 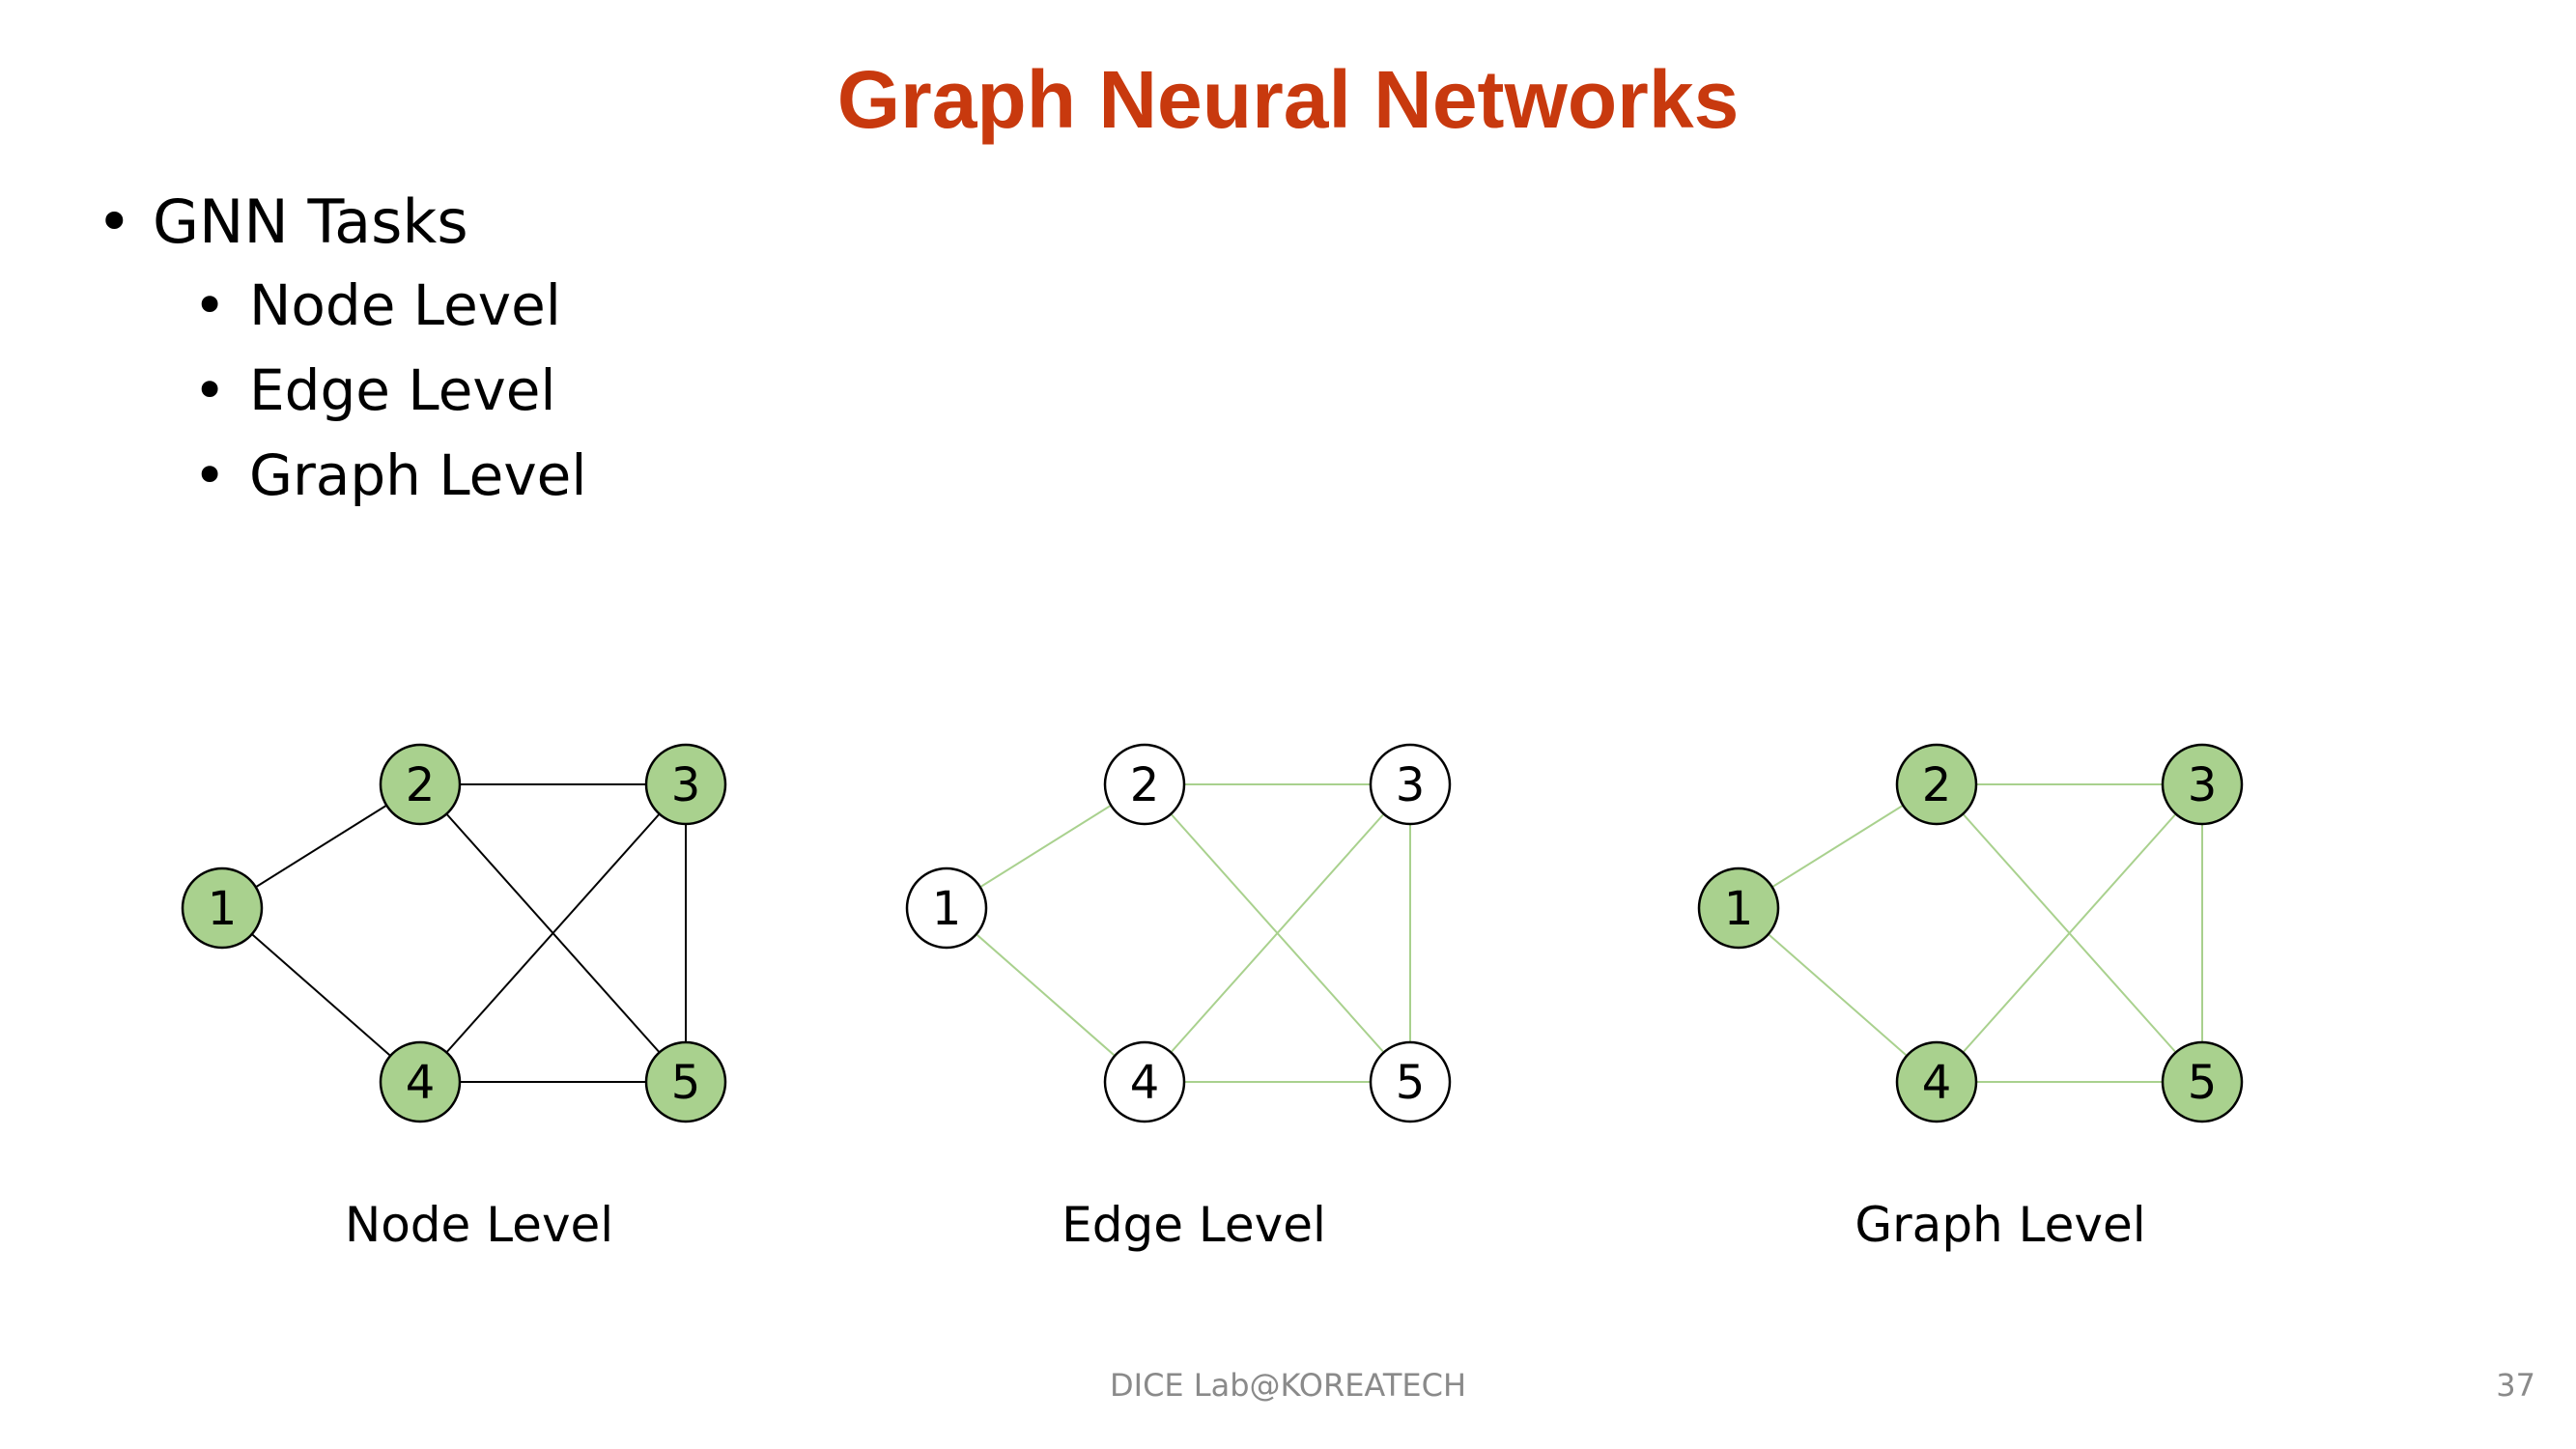 What do you see at coordinates (405, 305) in the screenshot?
I see `sub-bullet-text: Node Level` at bounding box center [405, 305].